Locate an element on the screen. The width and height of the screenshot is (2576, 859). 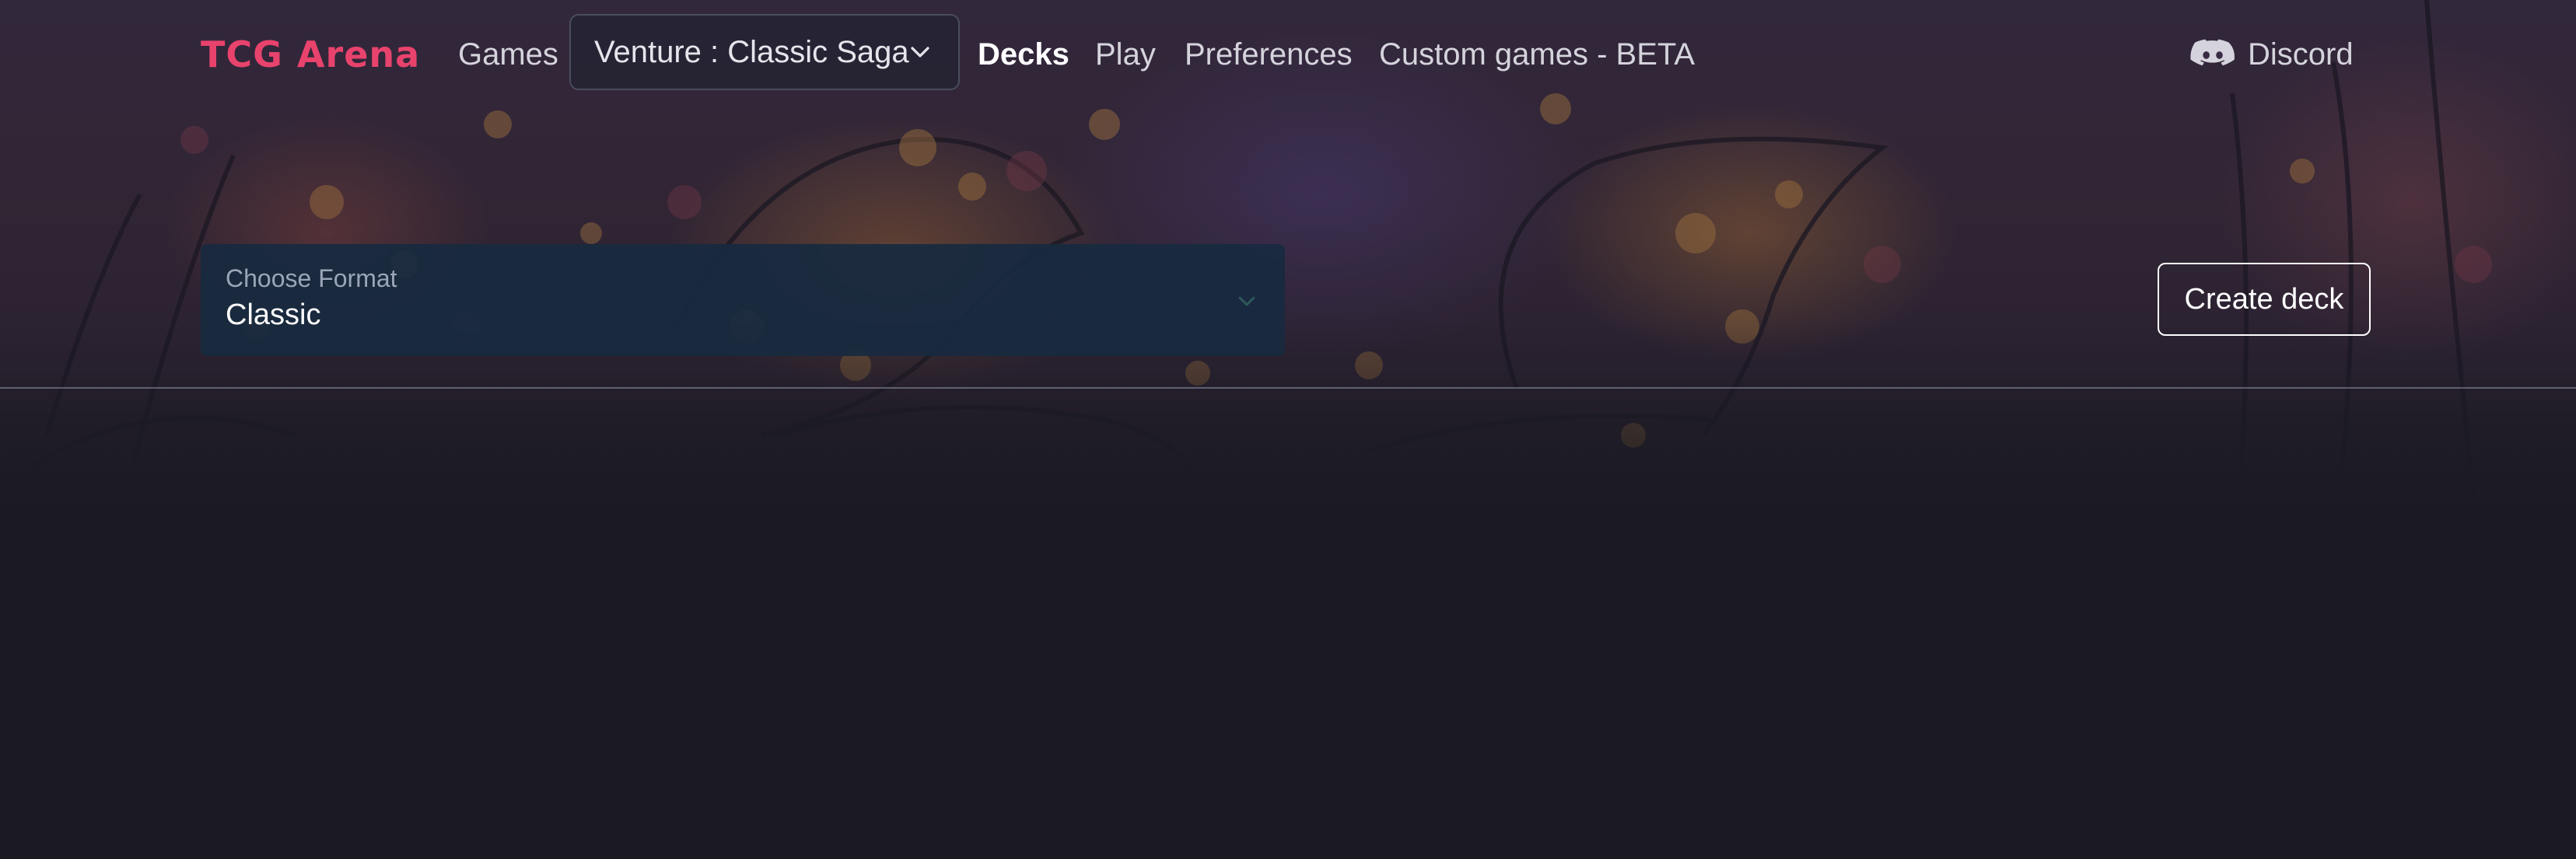
nav-link-play: Play is located at coordinates (1125, 55).